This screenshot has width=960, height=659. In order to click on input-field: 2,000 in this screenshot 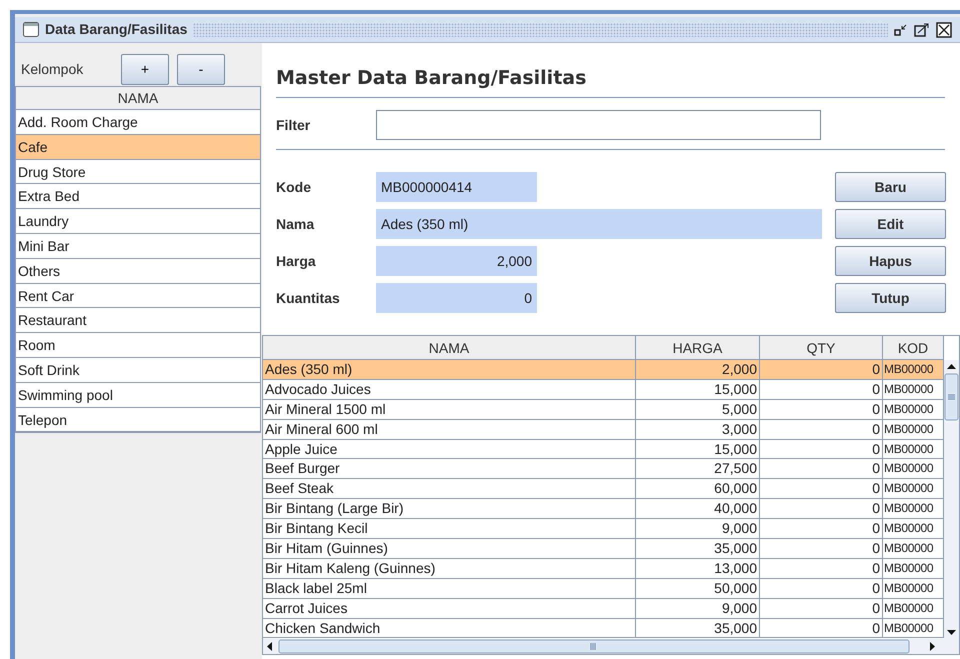, I will do `click(456, 261)`.